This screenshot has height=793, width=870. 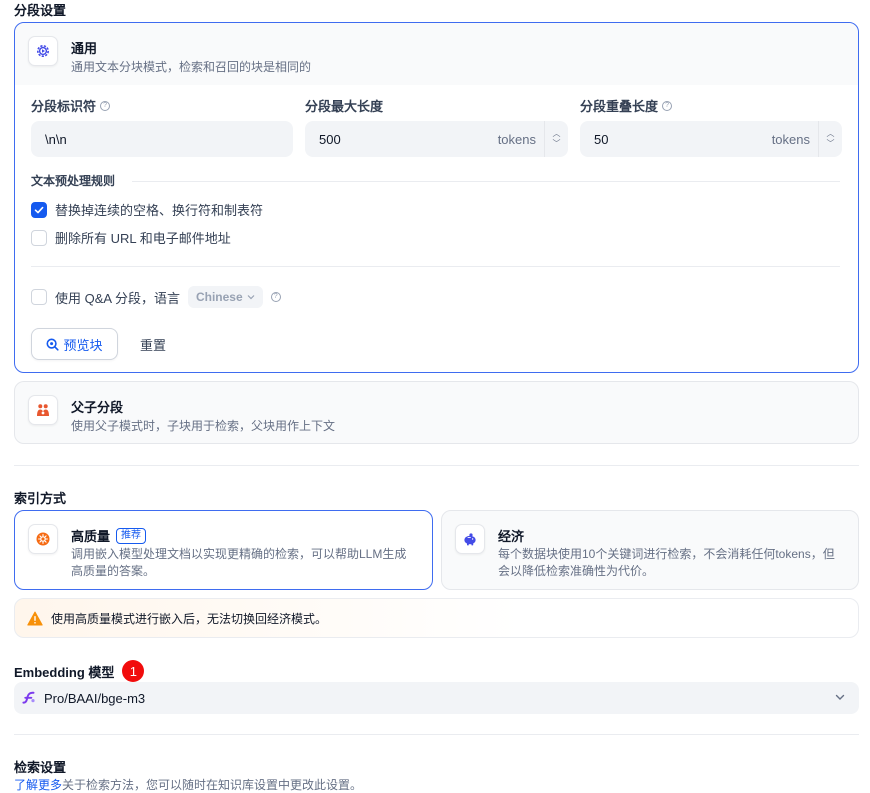 What do you see at coordinates (556, 139) in the screenshot?
I see `max-length-stepper: ︿ ﹀` at bounding box center [556, 139].